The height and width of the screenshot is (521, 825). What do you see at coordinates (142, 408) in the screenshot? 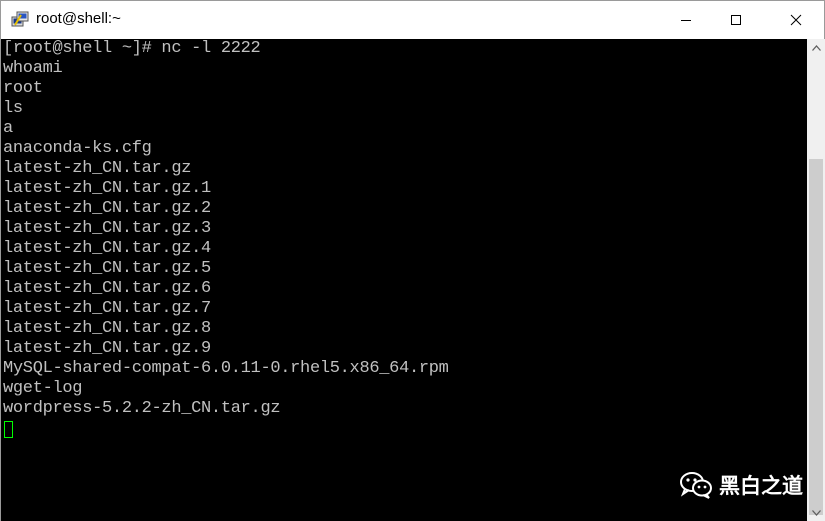
I see `terminal-line: wordpress-5.2.2-zh_CN.tar.gz` at bounding box center [142, 408].